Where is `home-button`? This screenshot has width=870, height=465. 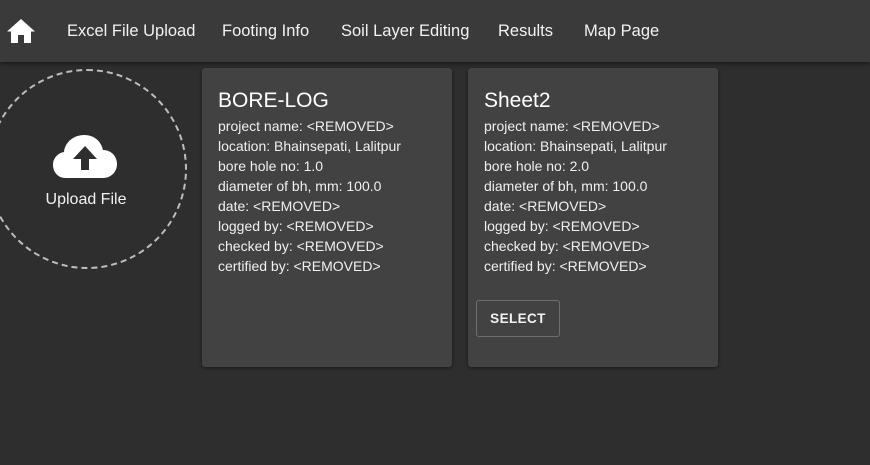
home-button is located at coordinates (21, 31).